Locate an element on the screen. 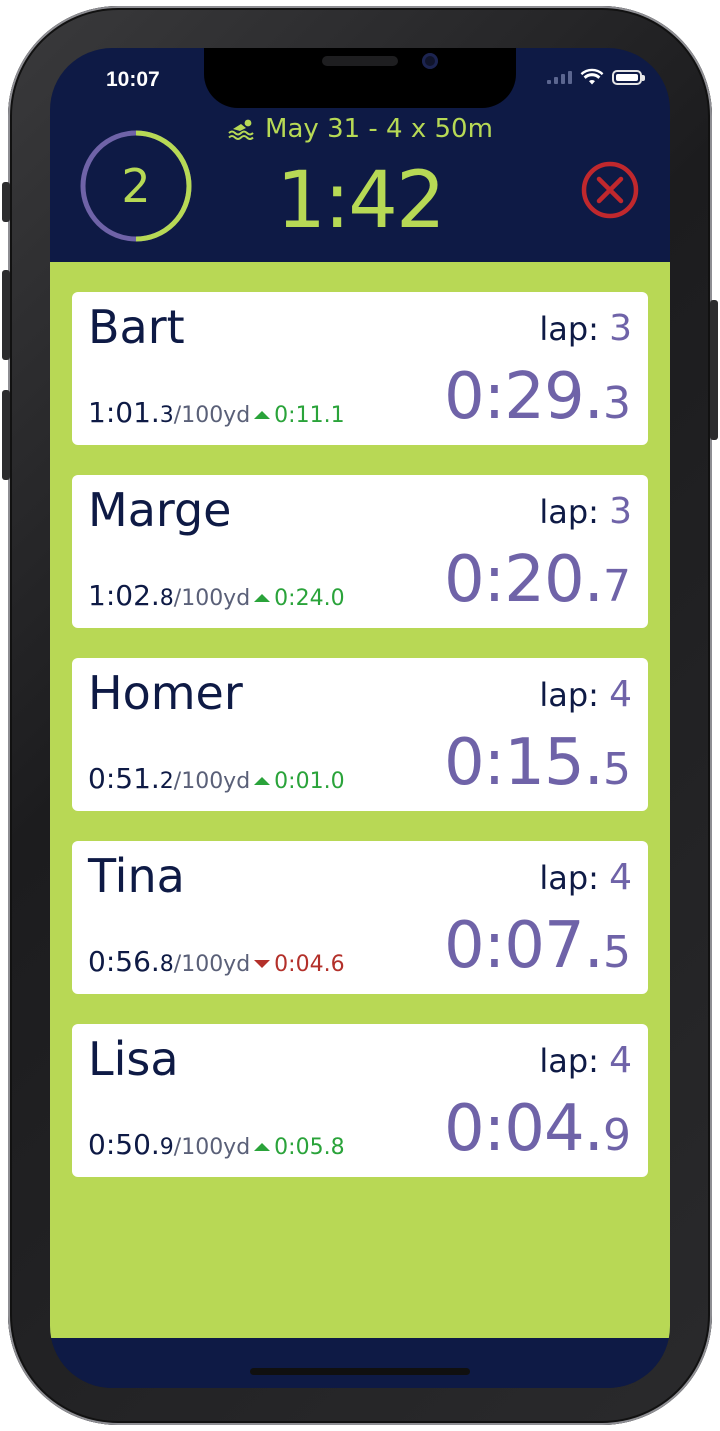 Image resolution: width=720 pixels, height=1431 pixels. pace: 0:56.8/100yd 0:04.6 is located at coordinates (216, 961).